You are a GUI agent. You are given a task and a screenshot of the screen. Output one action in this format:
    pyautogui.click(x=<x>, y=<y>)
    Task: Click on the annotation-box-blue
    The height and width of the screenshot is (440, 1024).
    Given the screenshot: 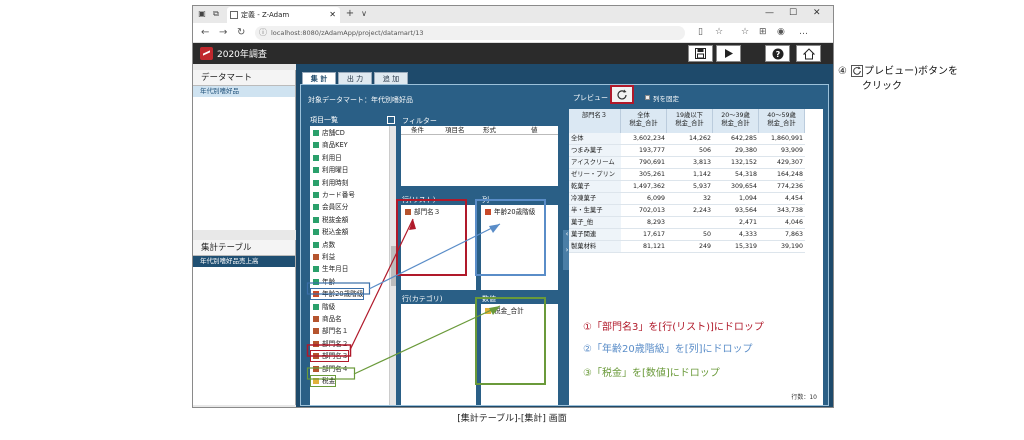 What is the action you would take?
    pyautogui.click(x=338, y=288)
    